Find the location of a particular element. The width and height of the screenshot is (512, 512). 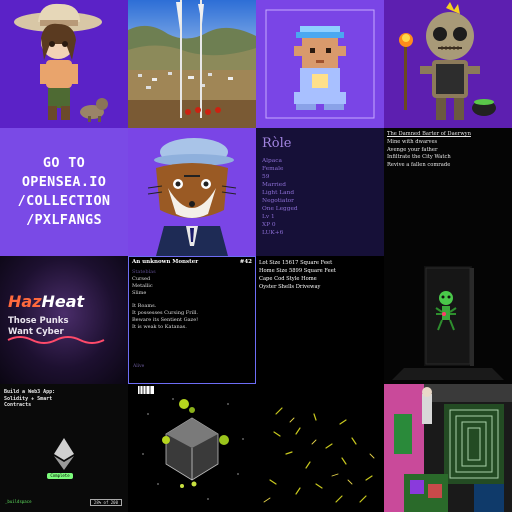

monster-desc: It is weak to Katanas. is located at coordinates (159, 327).